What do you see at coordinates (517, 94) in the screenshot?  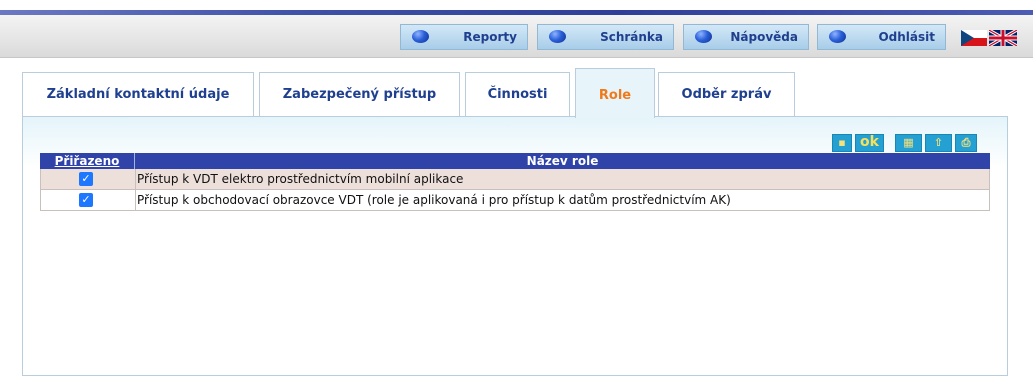 I see `tab-activities: Činnosti` at bounding box center [517, 94].